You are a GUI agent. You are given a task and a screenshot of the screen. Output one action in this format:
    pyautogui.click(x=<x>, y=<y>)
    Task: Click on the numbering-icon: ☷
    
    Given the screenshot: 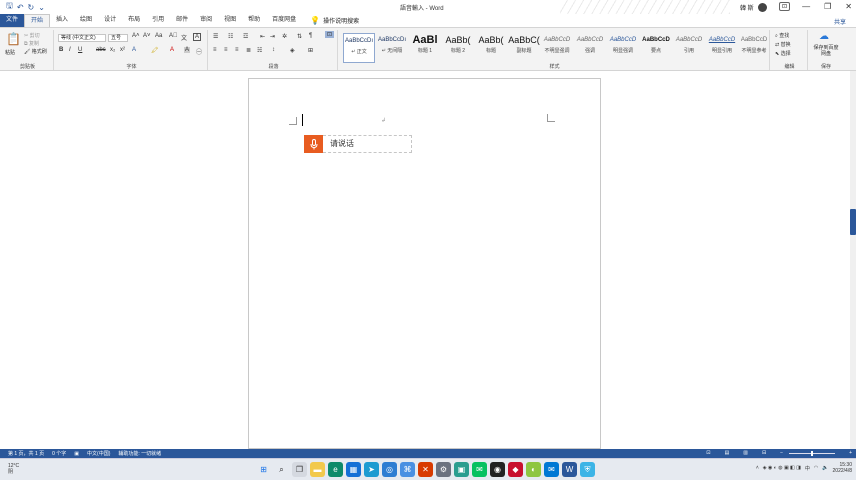 What is the action you would take?
    pyautogui.click(x=230, y=36)
    